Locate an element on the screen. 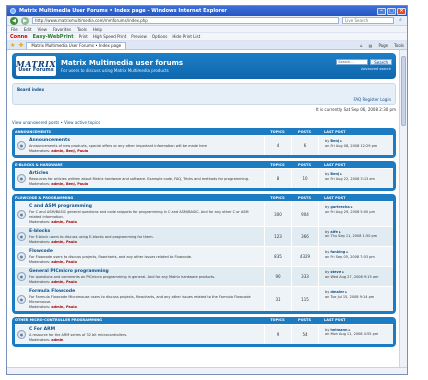 Image resolution: width=428 pixels, height=380 pixels. topics-column-header: TOPICS is located at coordinates (277, 131).